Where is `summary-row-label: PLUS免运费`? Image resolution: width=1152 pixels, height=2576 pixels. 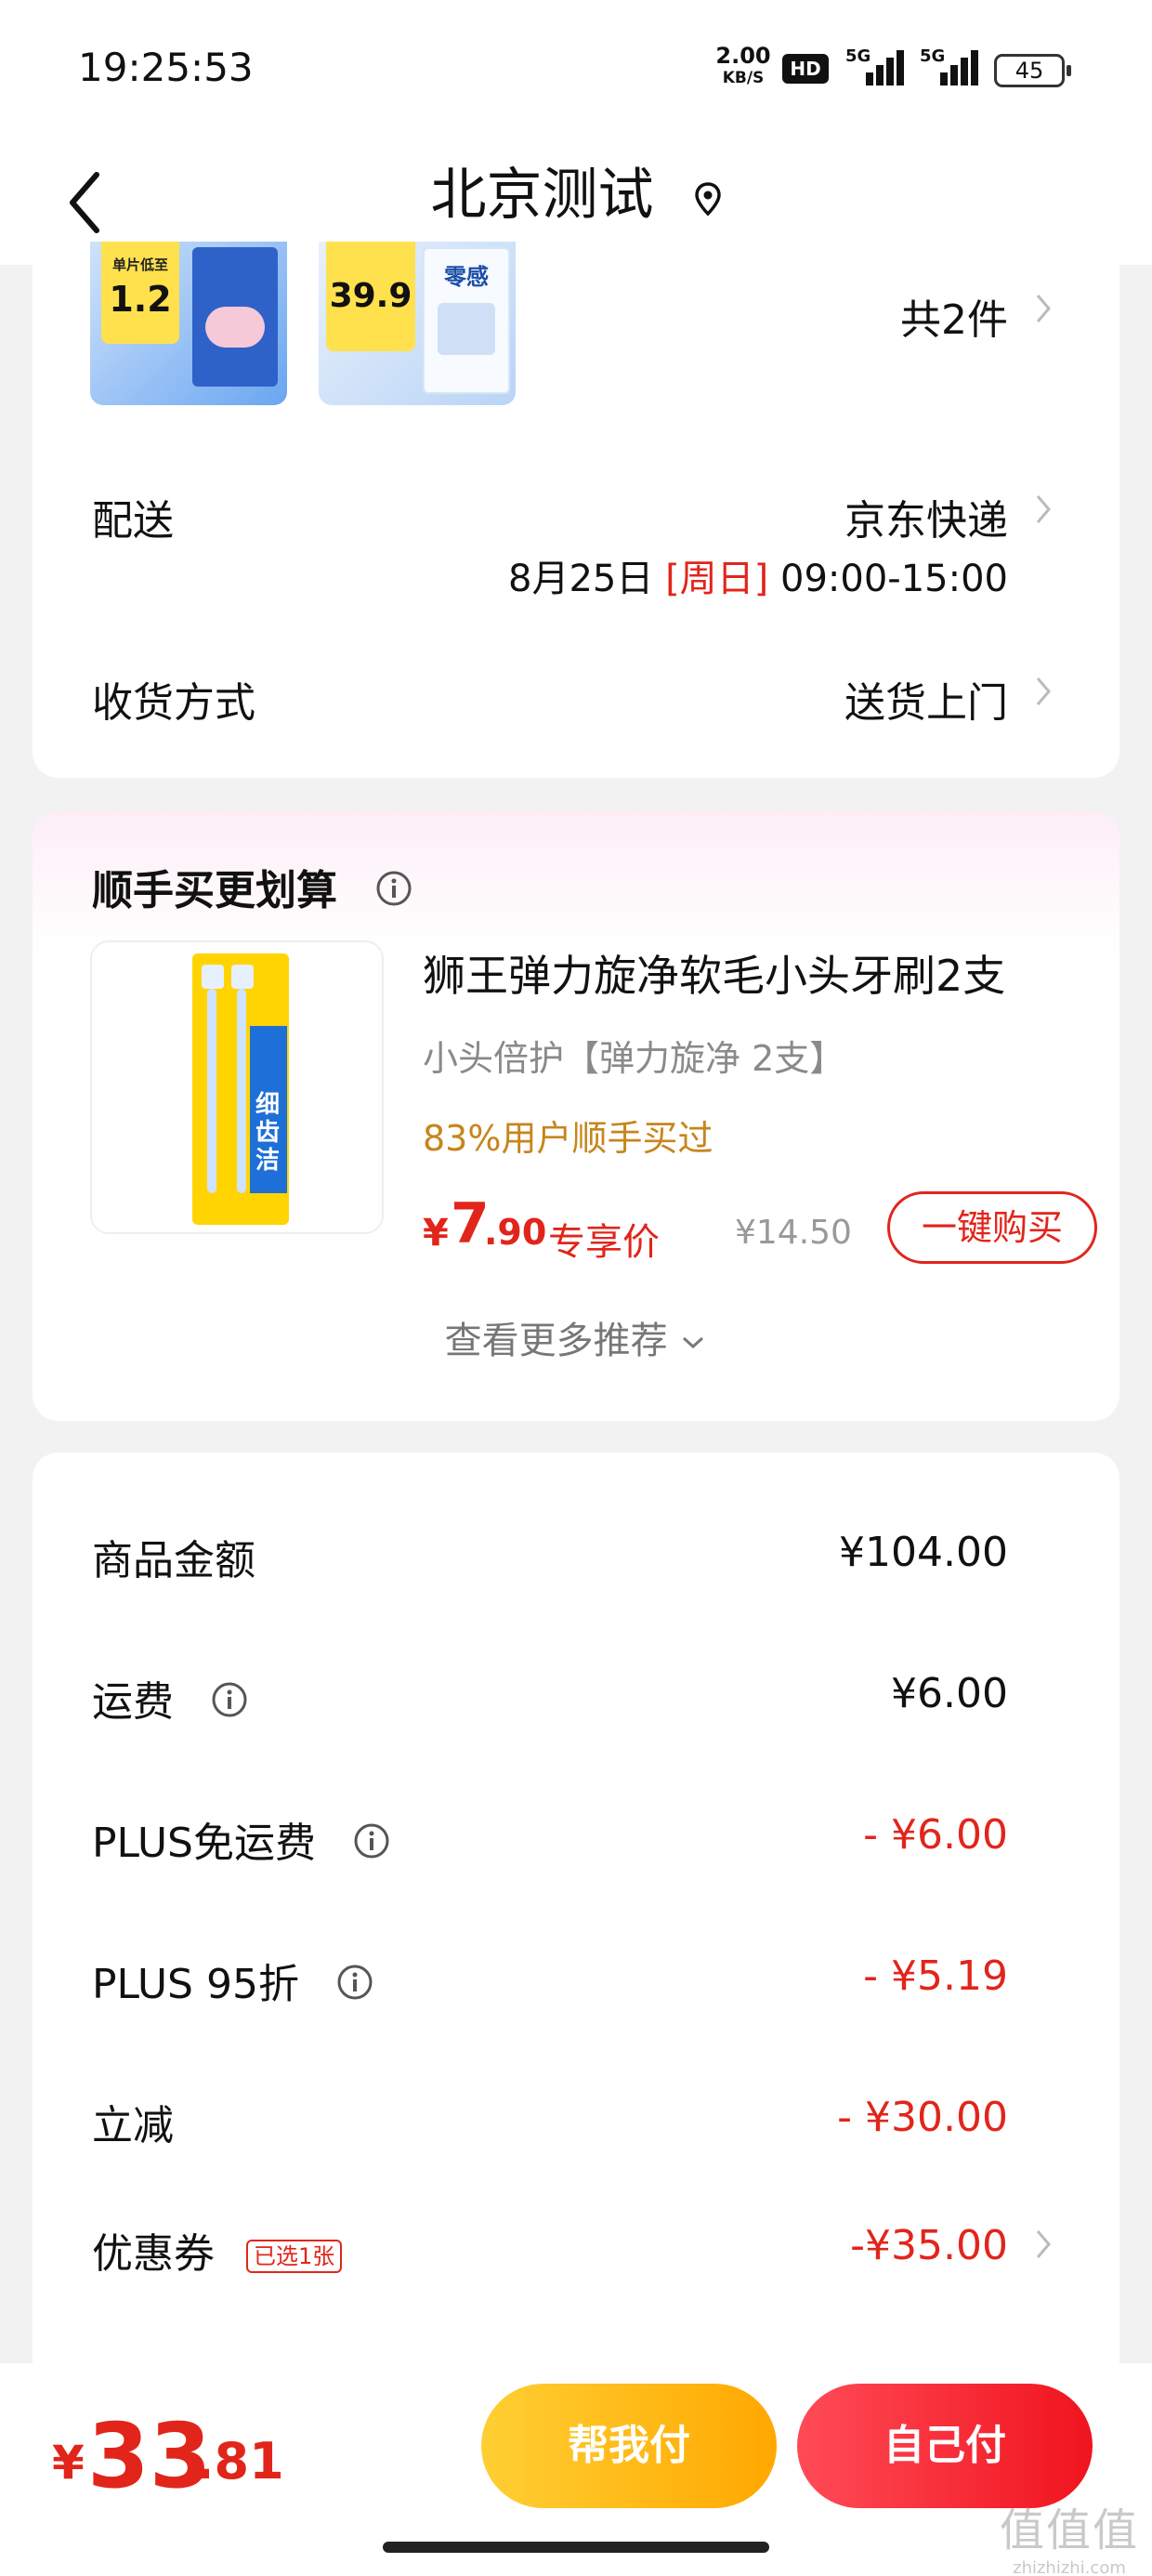
summary-row-label: PLUS免运费 is located at coordinates (241, 1839).